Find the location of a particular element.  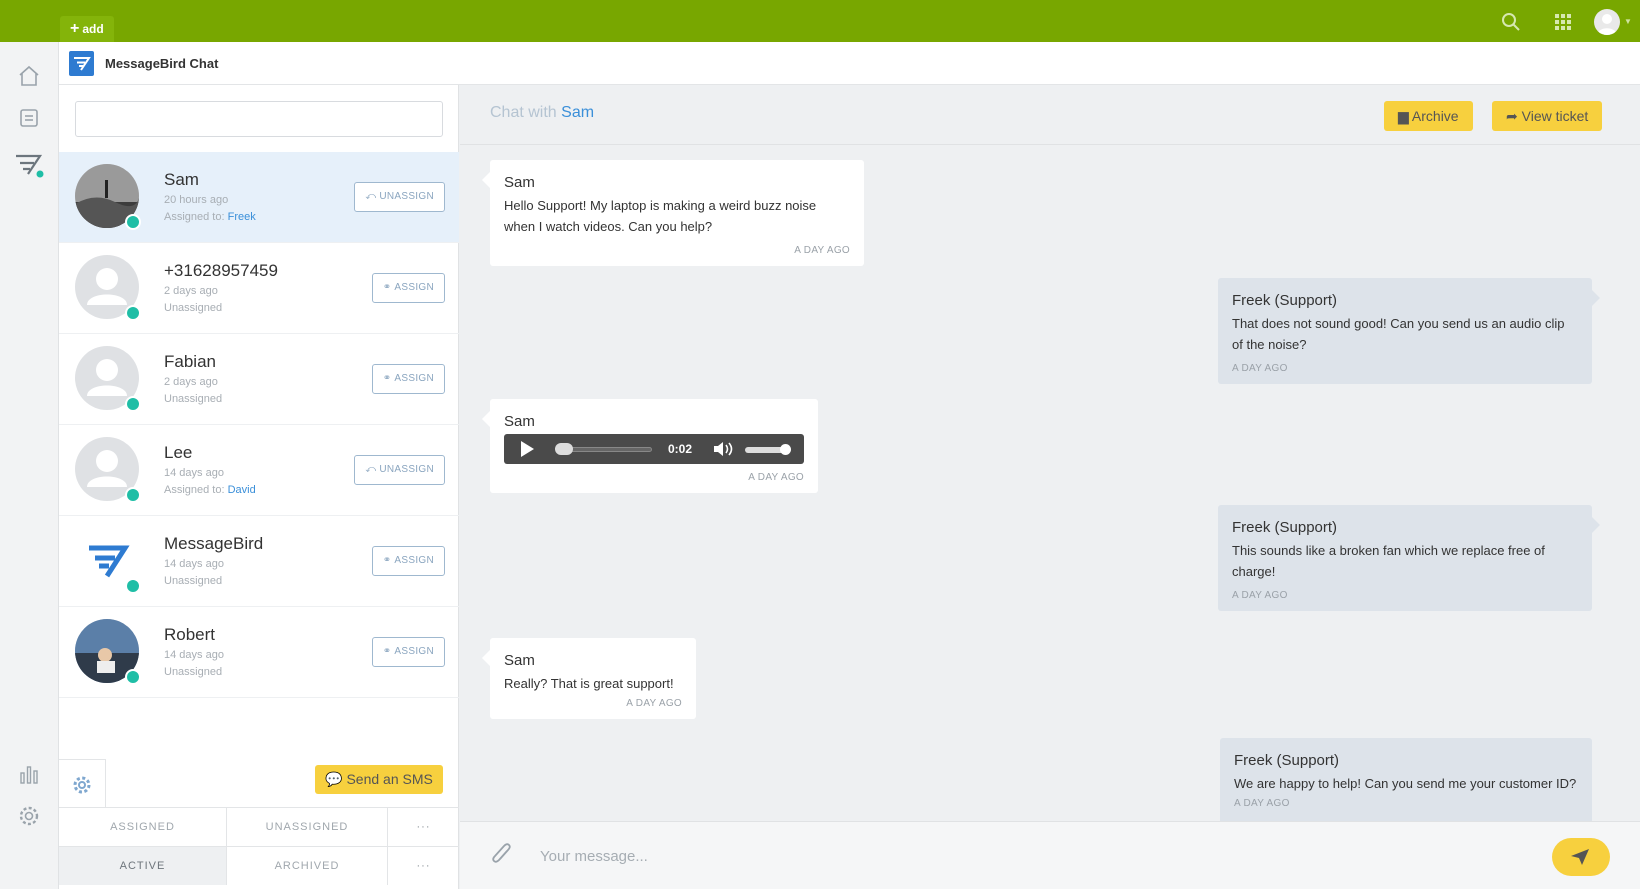

chevron-down-icon: ▼ is located at coordinates (1628, 21).